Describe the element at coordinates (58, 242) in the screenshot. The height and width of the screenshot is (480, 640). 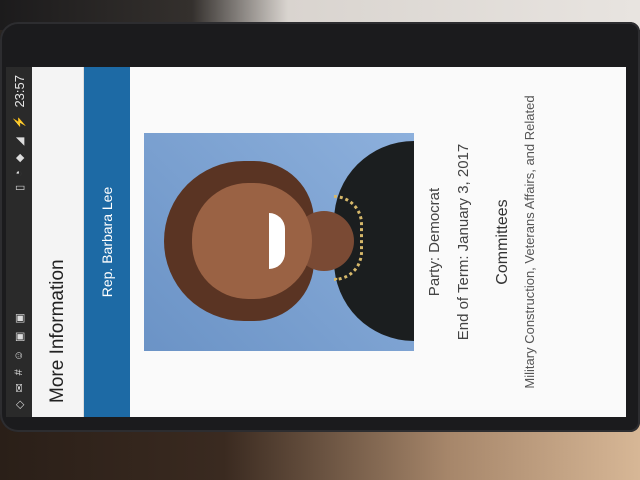
I see `app-bar: More Information` at that location.